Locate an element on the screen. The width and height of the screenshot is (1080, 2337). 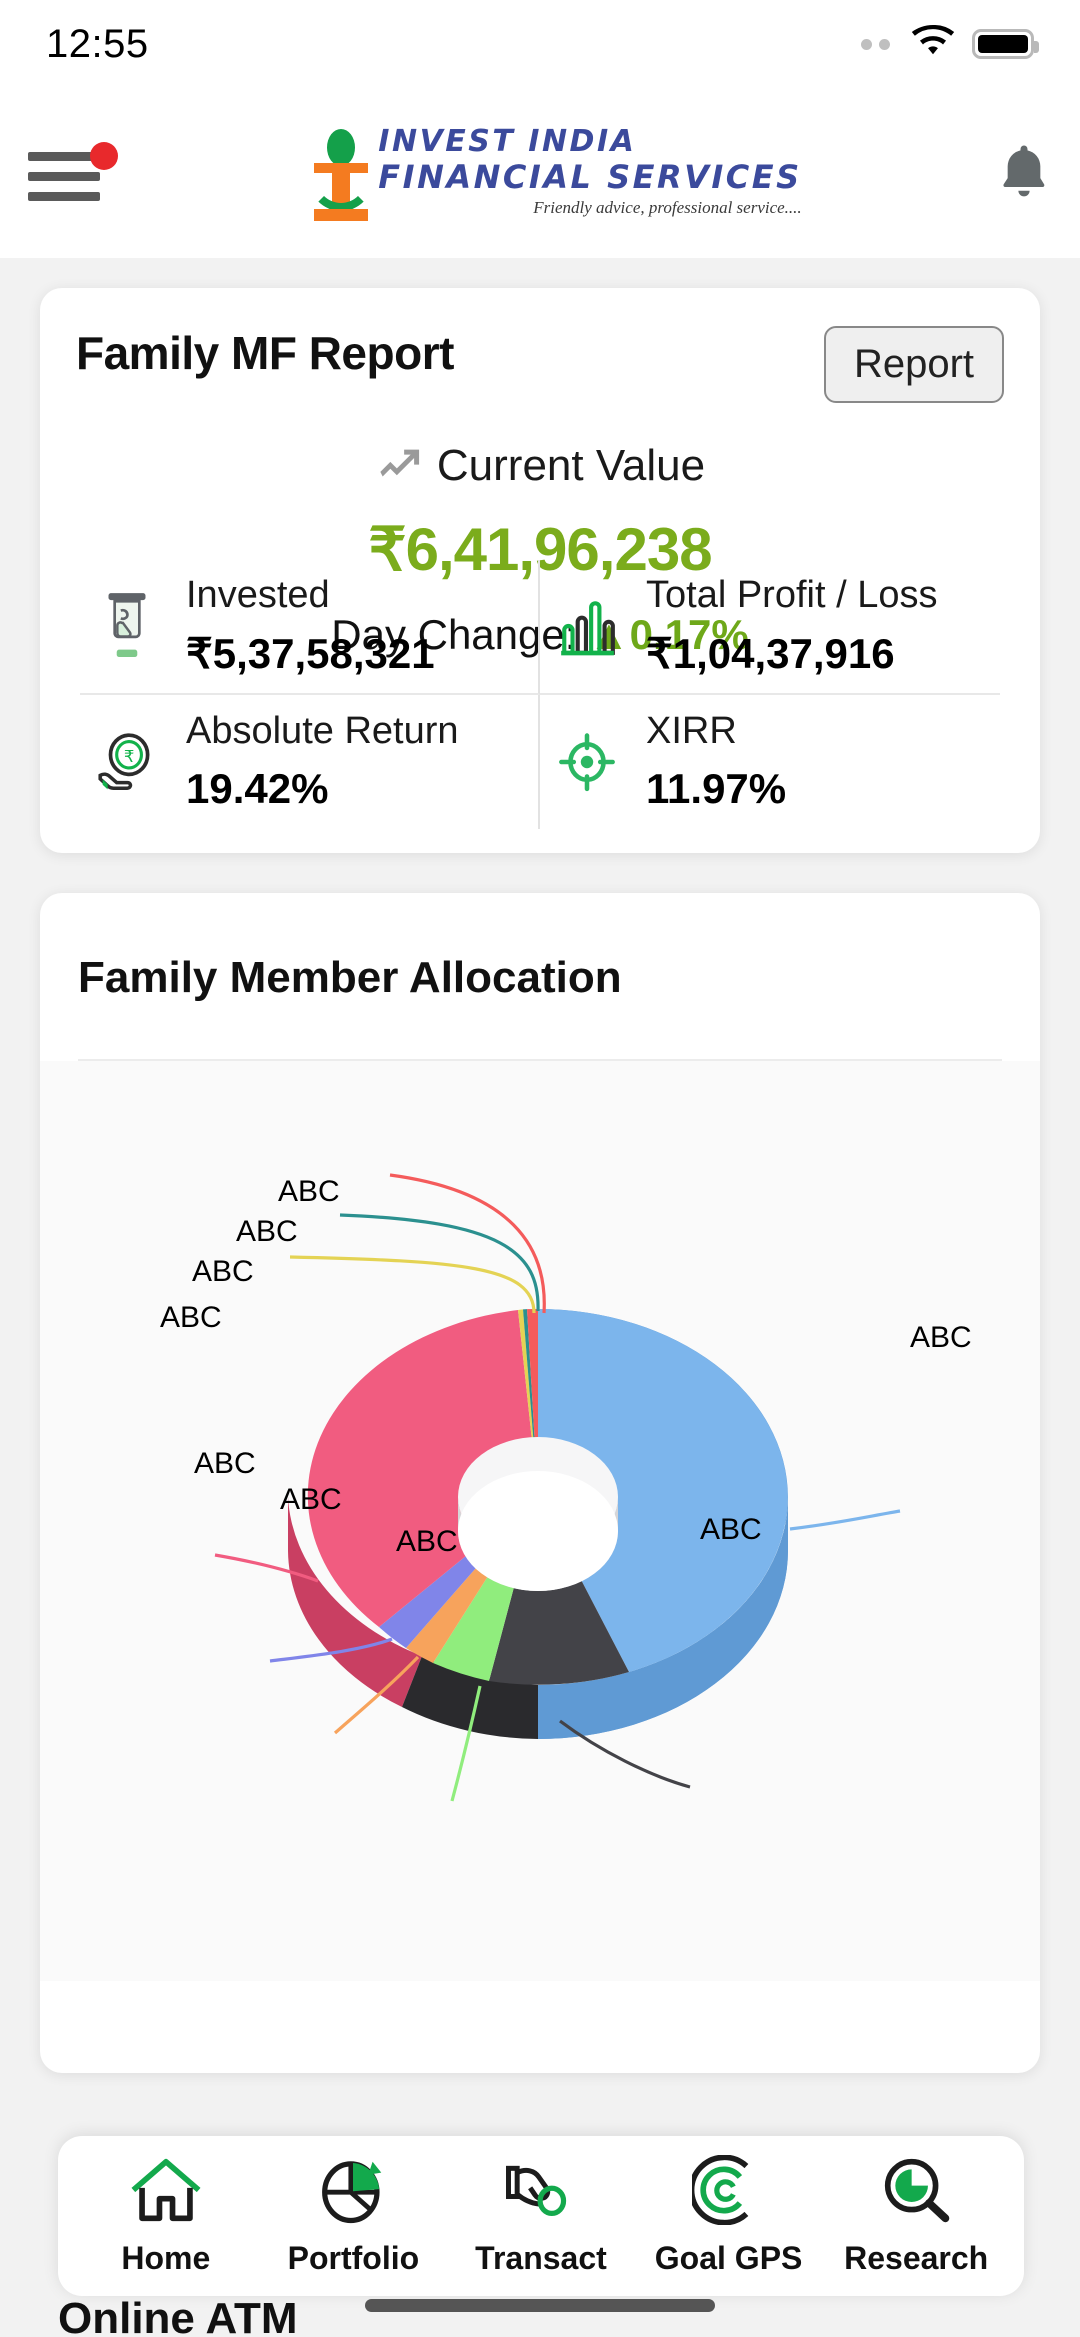
online-atm-title: Online ATM is located at coordinates (178, 2315).